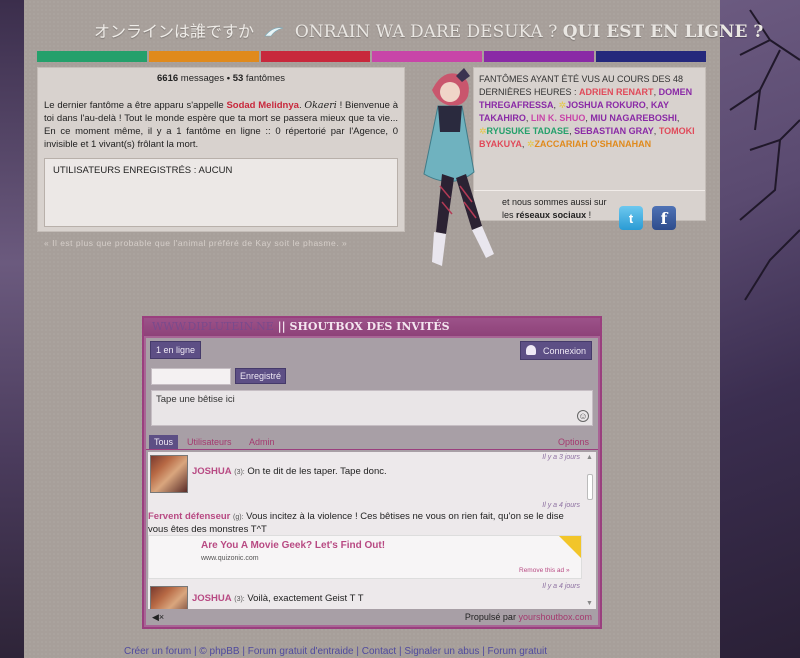 The height and width of the screenshot is (658, 800). What do you see at coordinates (583, 416) in the screenshot?
I see `smiley-icon: ☺` at bounding box center [583, 416].